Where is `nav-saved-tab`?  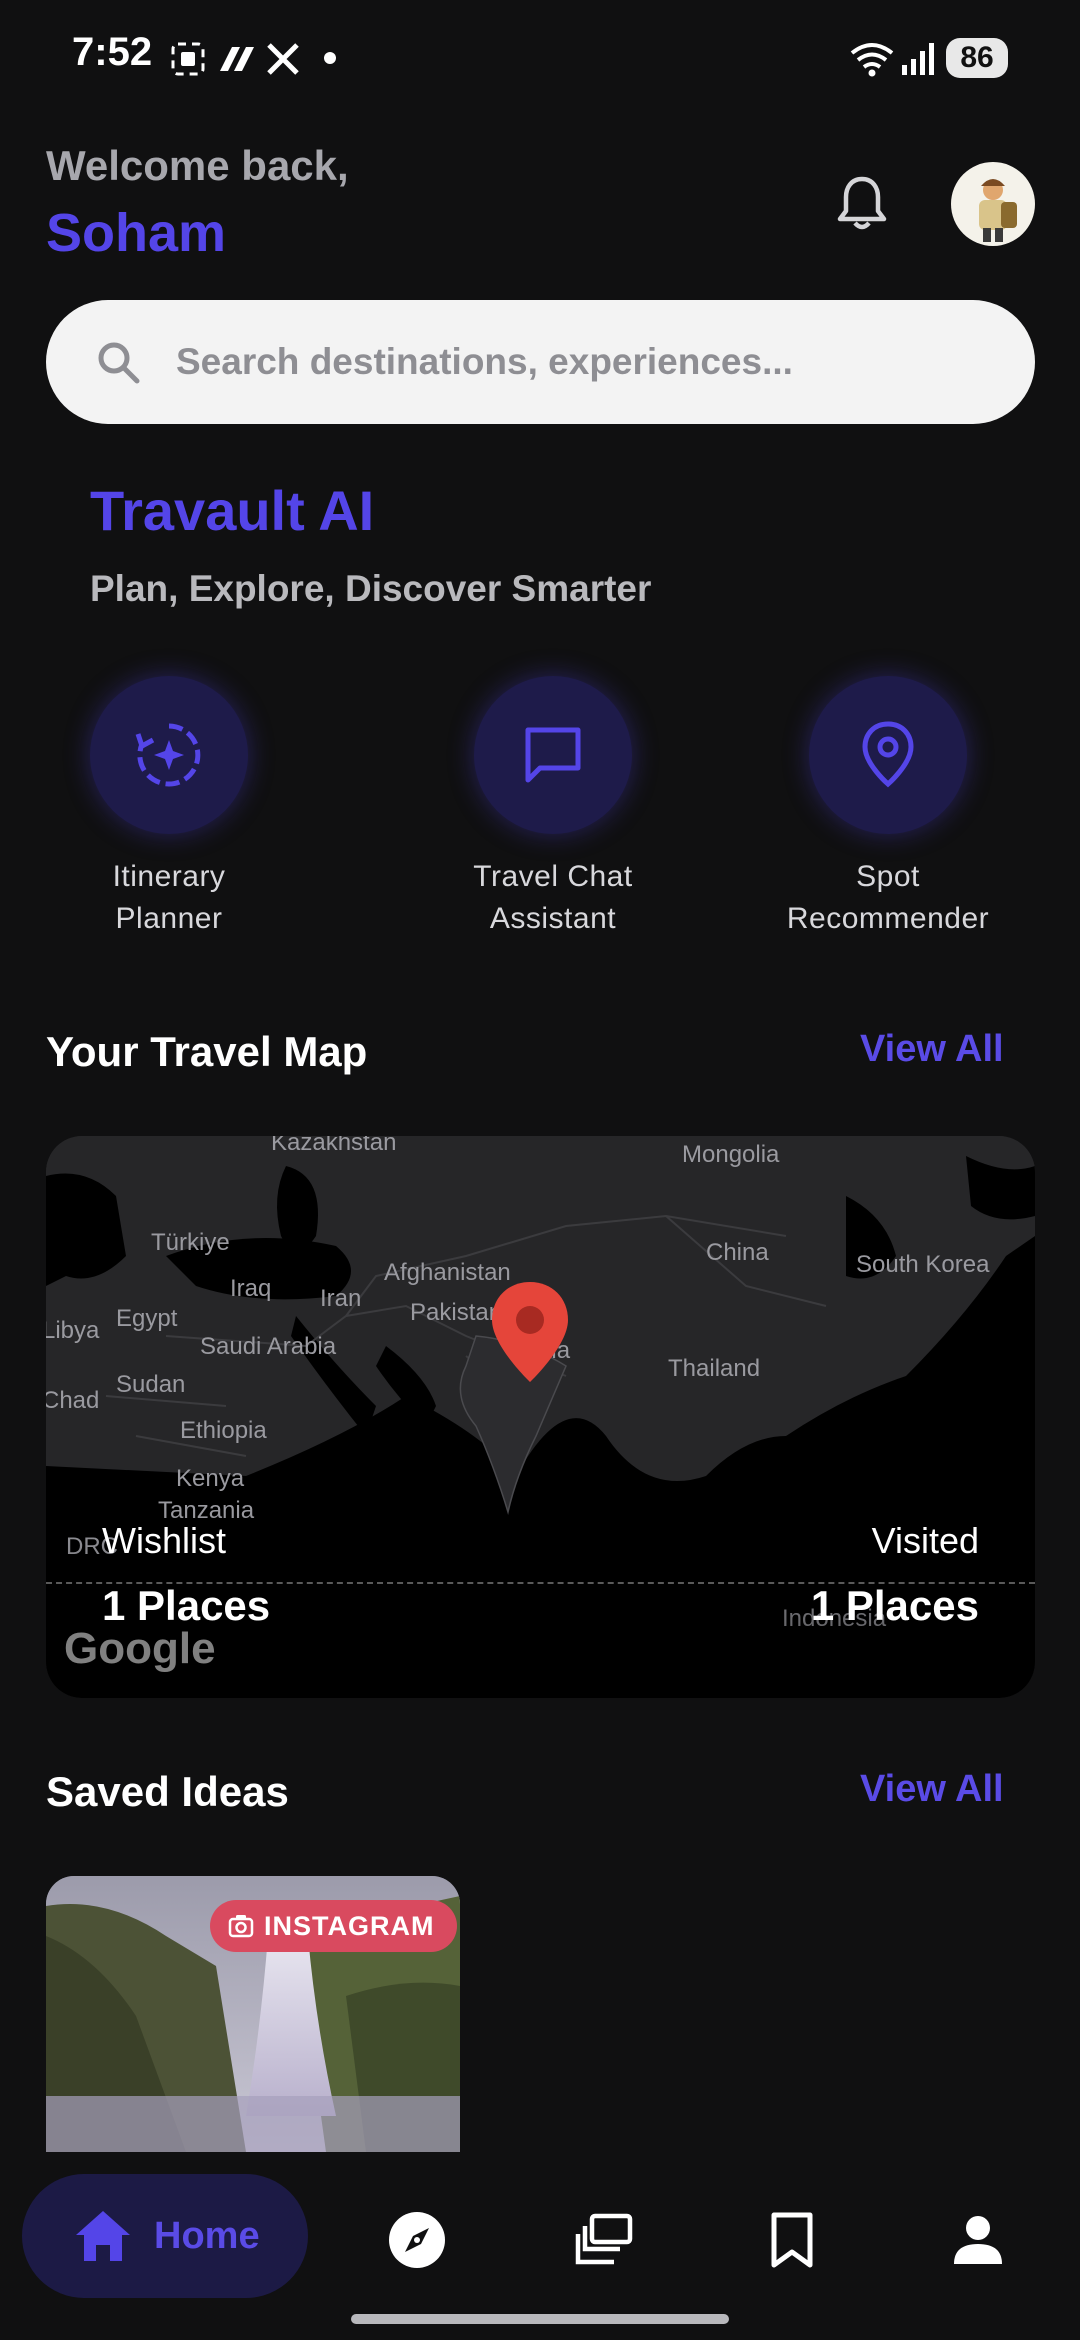 nav-saved-tab is located at coordinates (792, 2240).